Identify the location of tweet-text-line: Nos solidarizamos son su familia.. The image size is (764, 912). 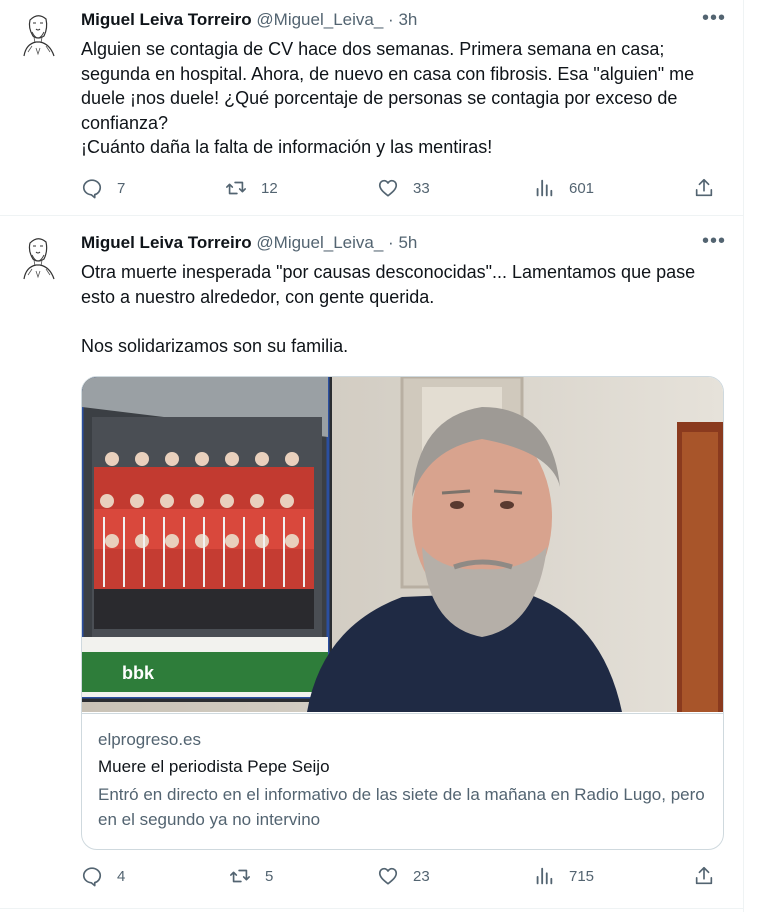
(215, 345).